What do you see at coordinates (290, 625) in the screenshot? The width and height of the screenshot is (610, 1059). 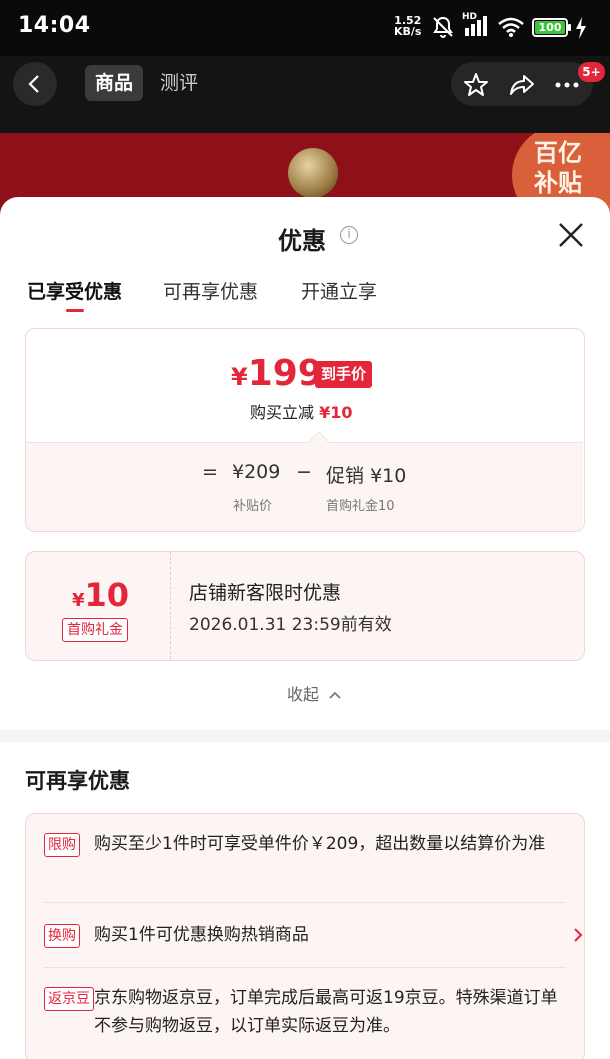 I see `coupon-expiry: 2026.01.31 23:59前有效` at bounding box center [290, 625].